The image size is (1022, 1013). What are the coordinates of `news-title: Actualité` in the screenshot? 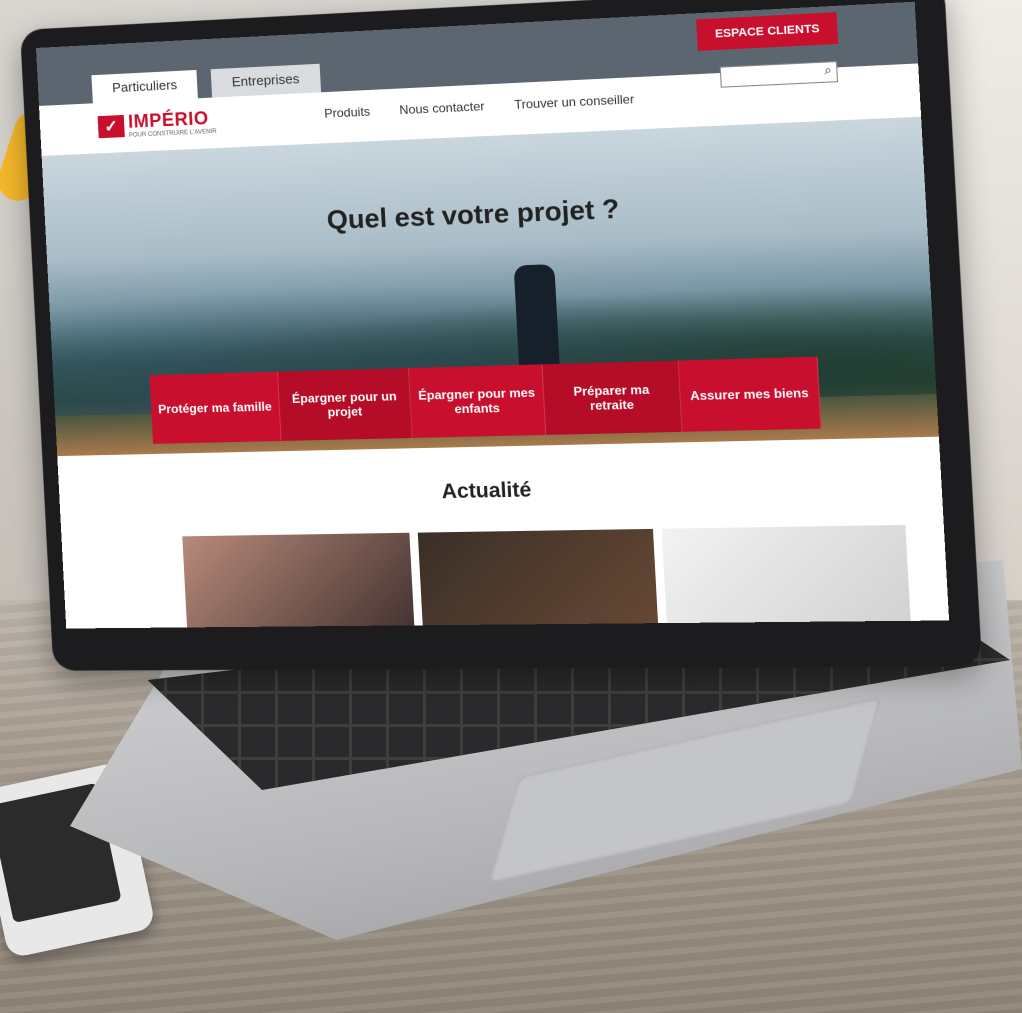 It's located at (486, 491).